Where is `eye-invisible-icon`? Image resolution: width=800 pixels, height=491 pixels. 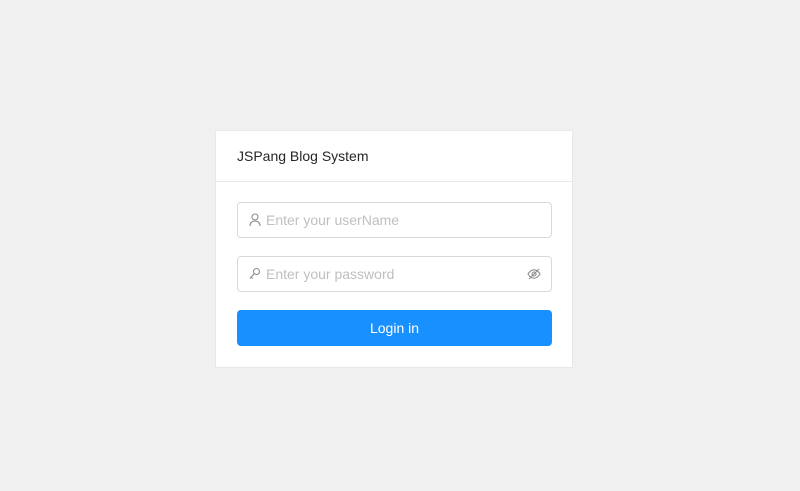
eye-invisible-icon is located at coordinates (534, 274).